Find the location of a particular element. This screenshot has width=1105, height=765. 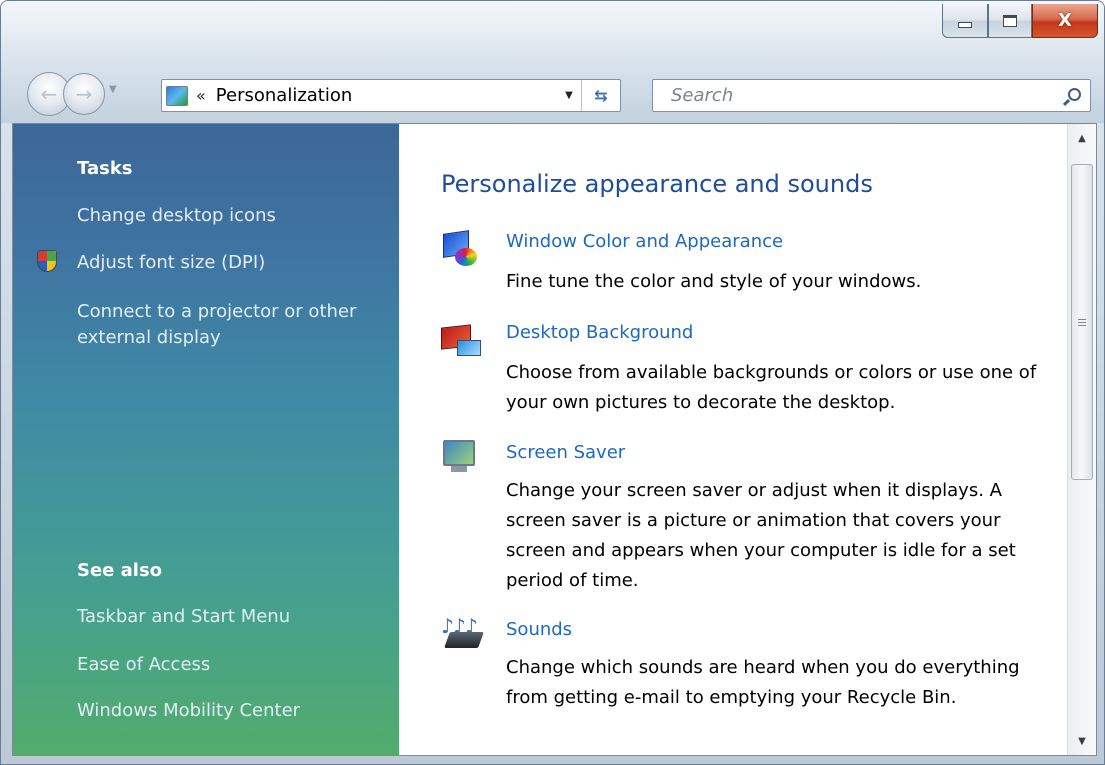

address-dropdown-icon: ▼ is located at coordinates (569, 95).